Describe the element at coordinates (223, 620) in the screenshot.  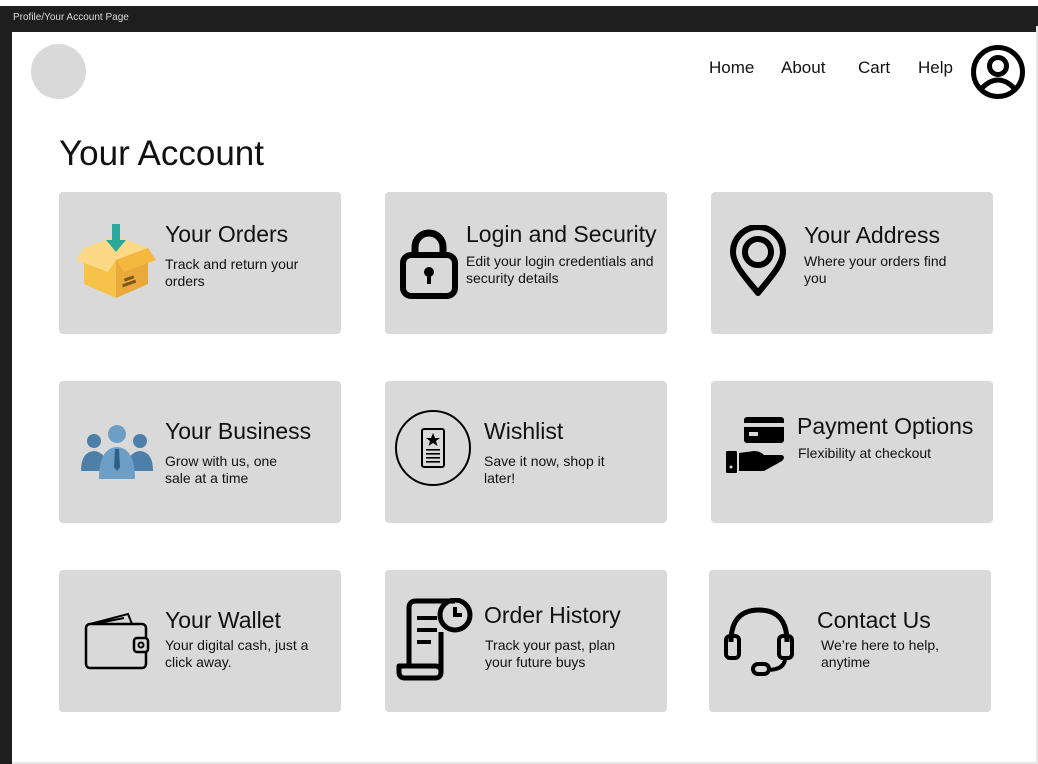
I see `card-title: Your Wallet` at that location.